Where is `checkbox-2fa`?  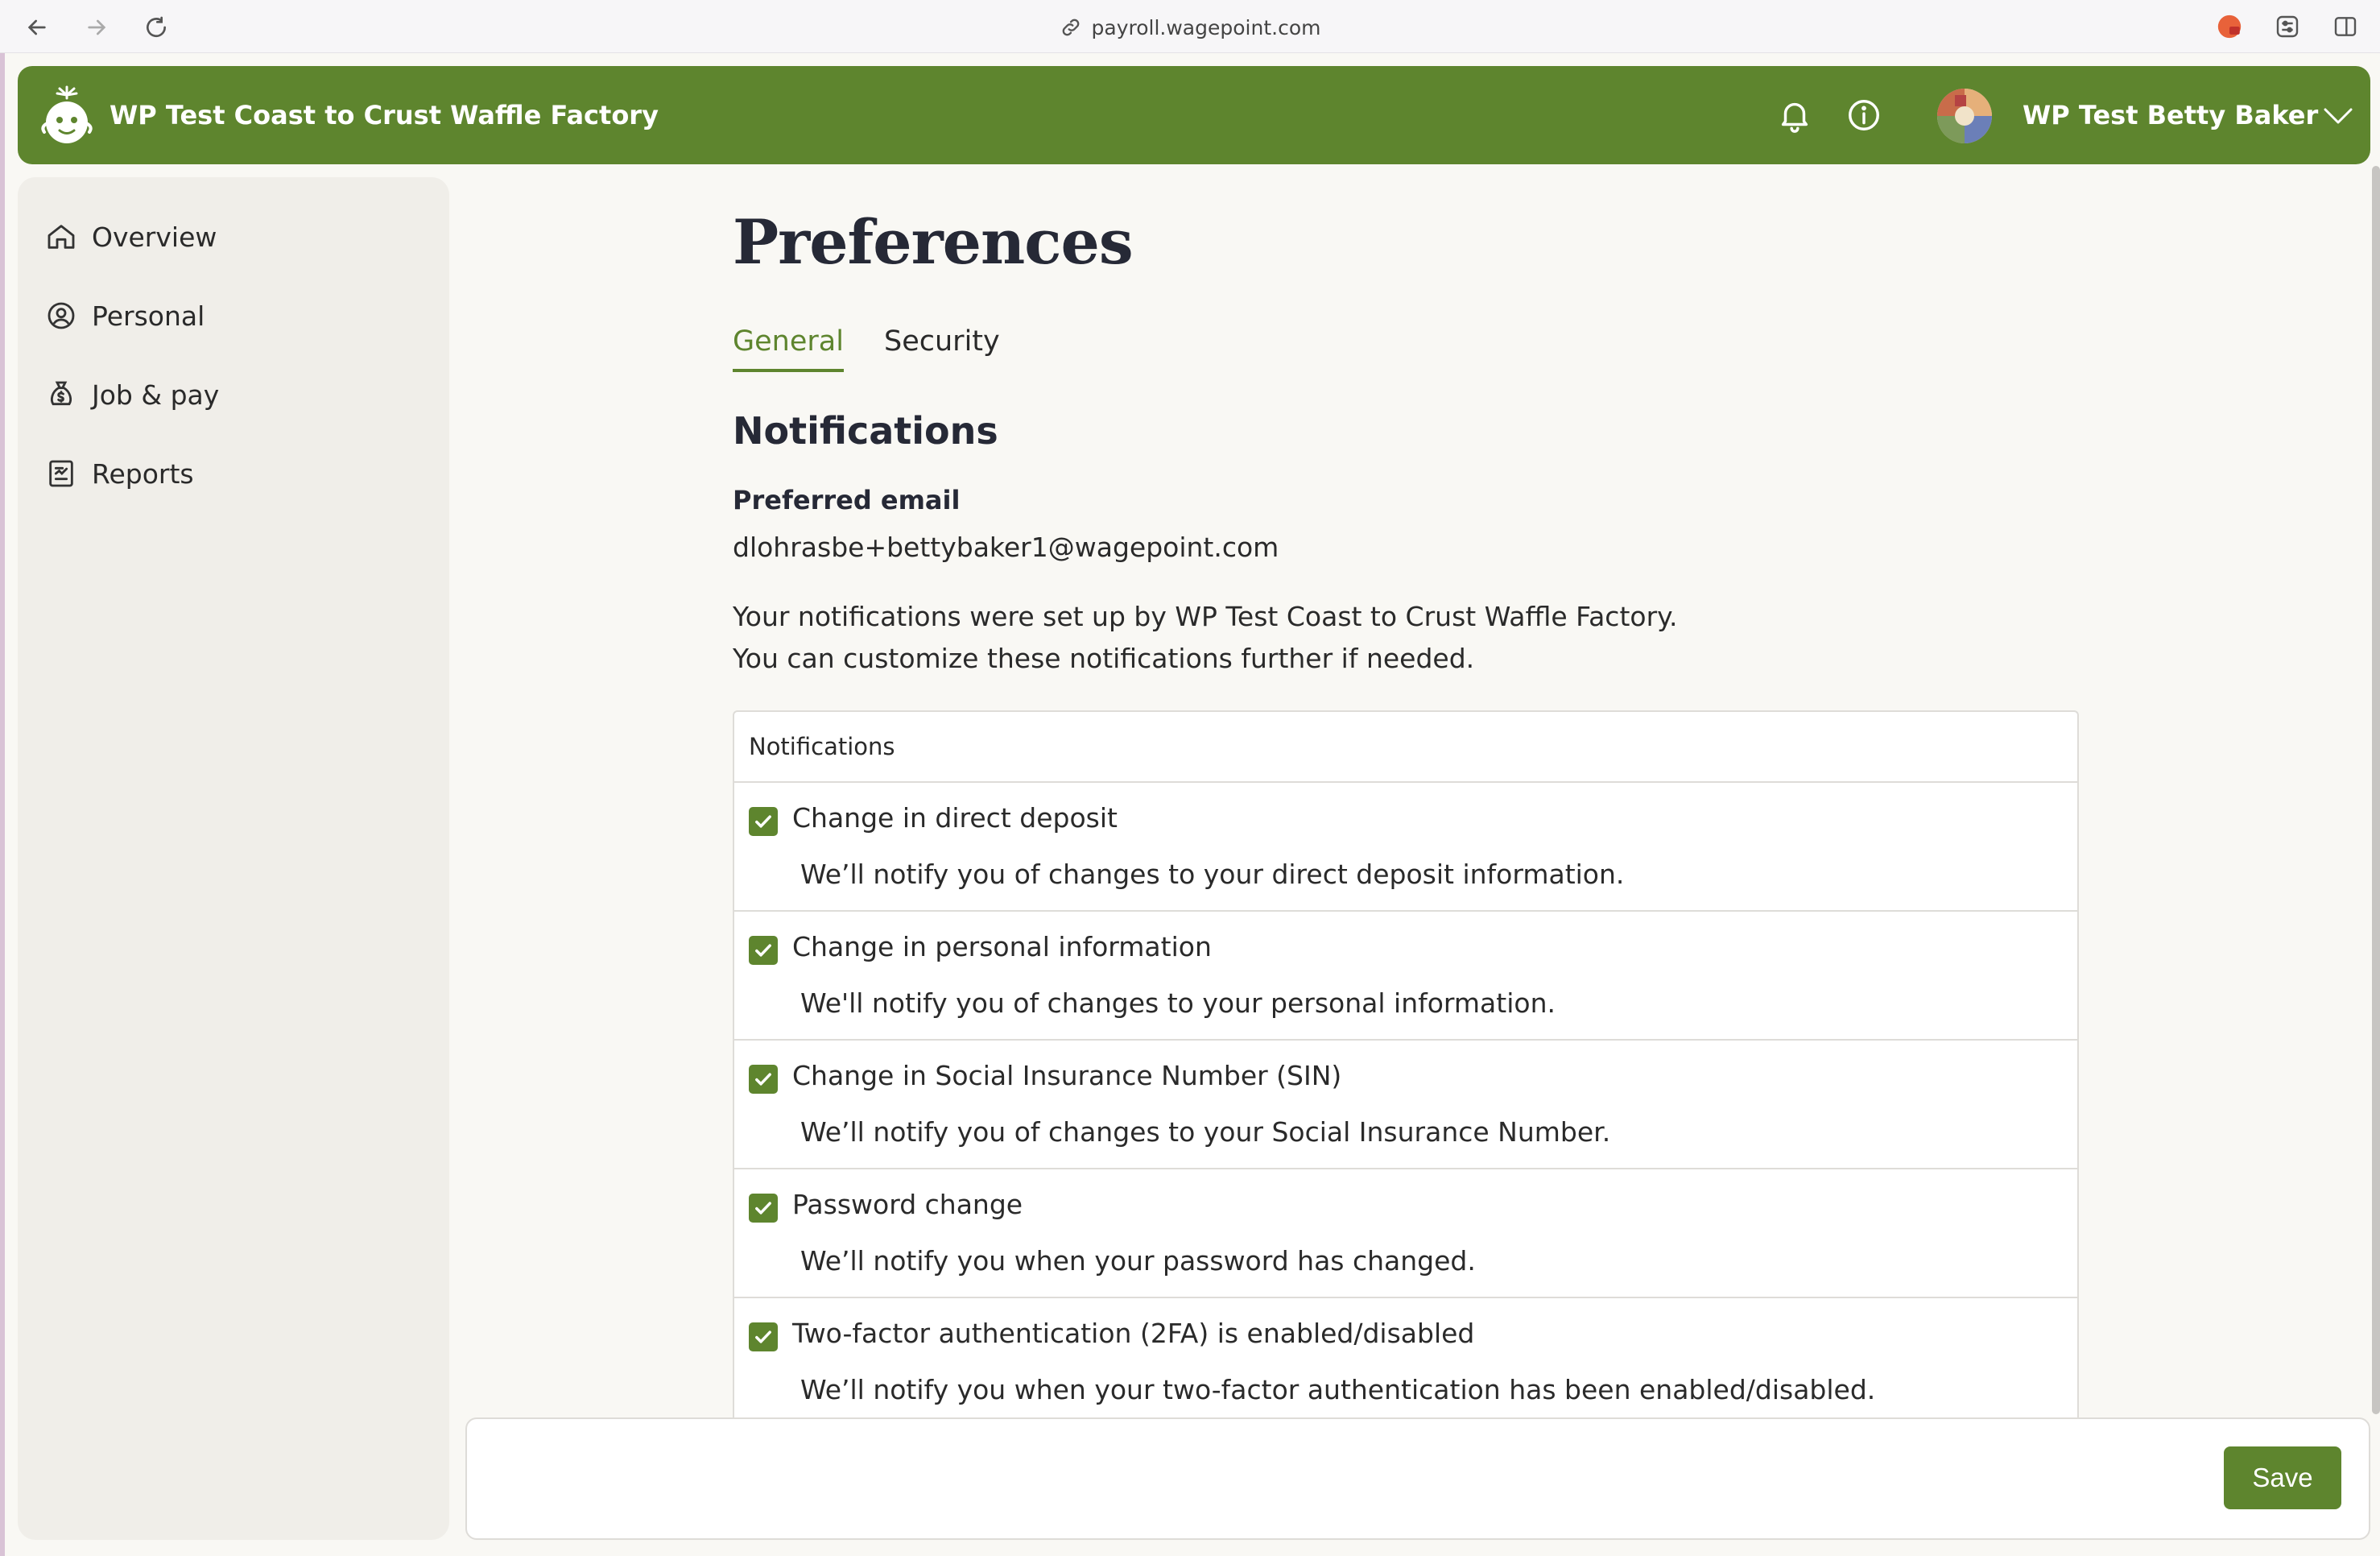 checkbox-2fa is located at coordinates (764, 1336).